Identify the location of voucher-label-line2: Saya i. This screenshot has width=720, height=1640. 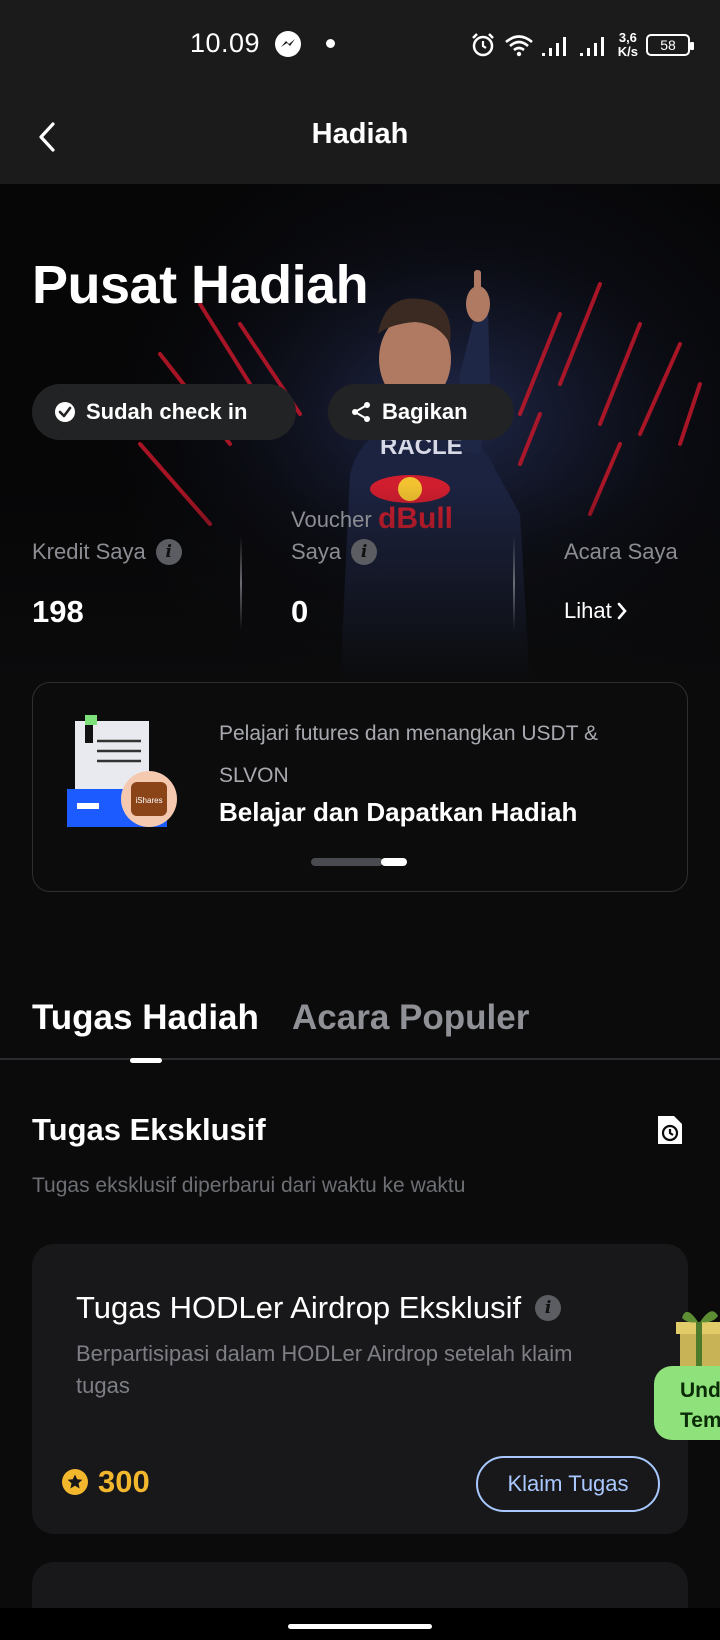
(334, 552).